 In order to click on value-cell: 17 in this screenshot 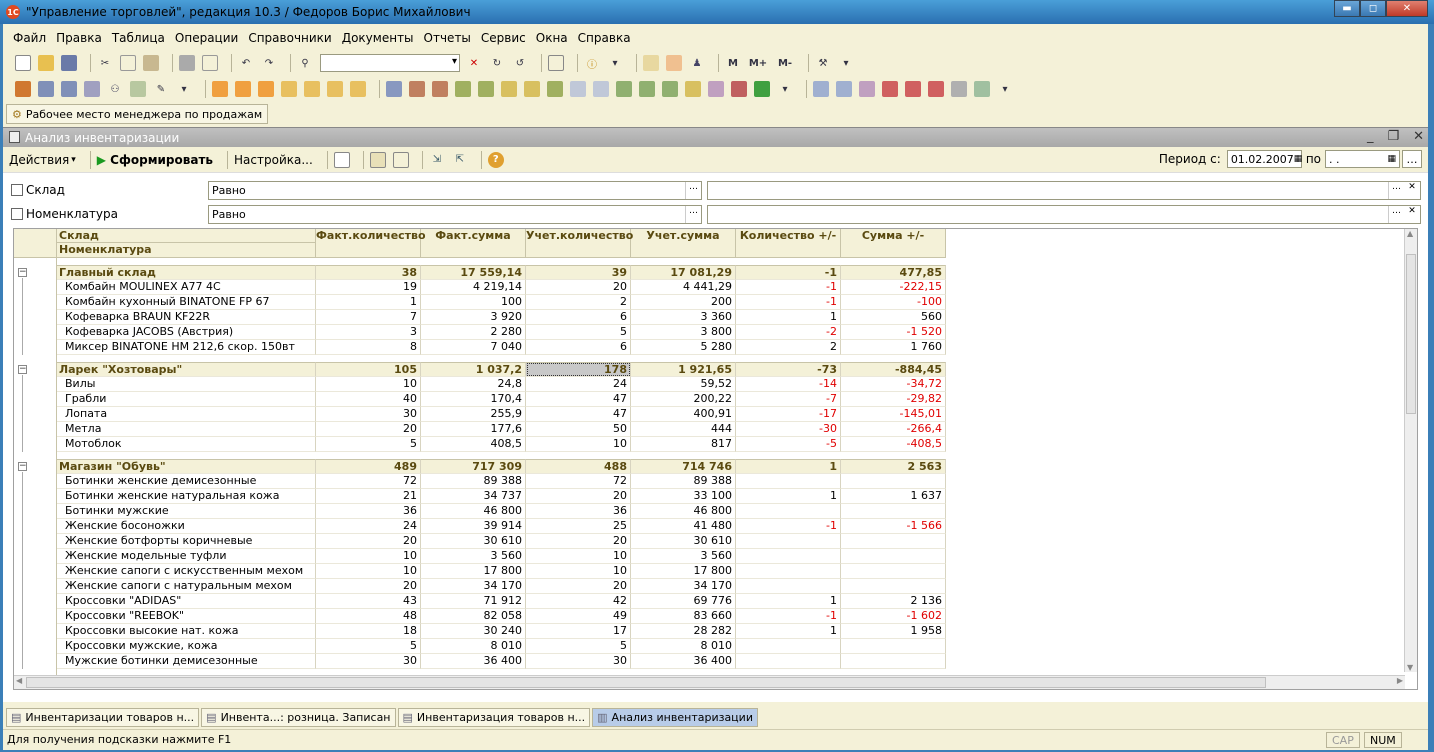, I will do `click(578, 631)`.